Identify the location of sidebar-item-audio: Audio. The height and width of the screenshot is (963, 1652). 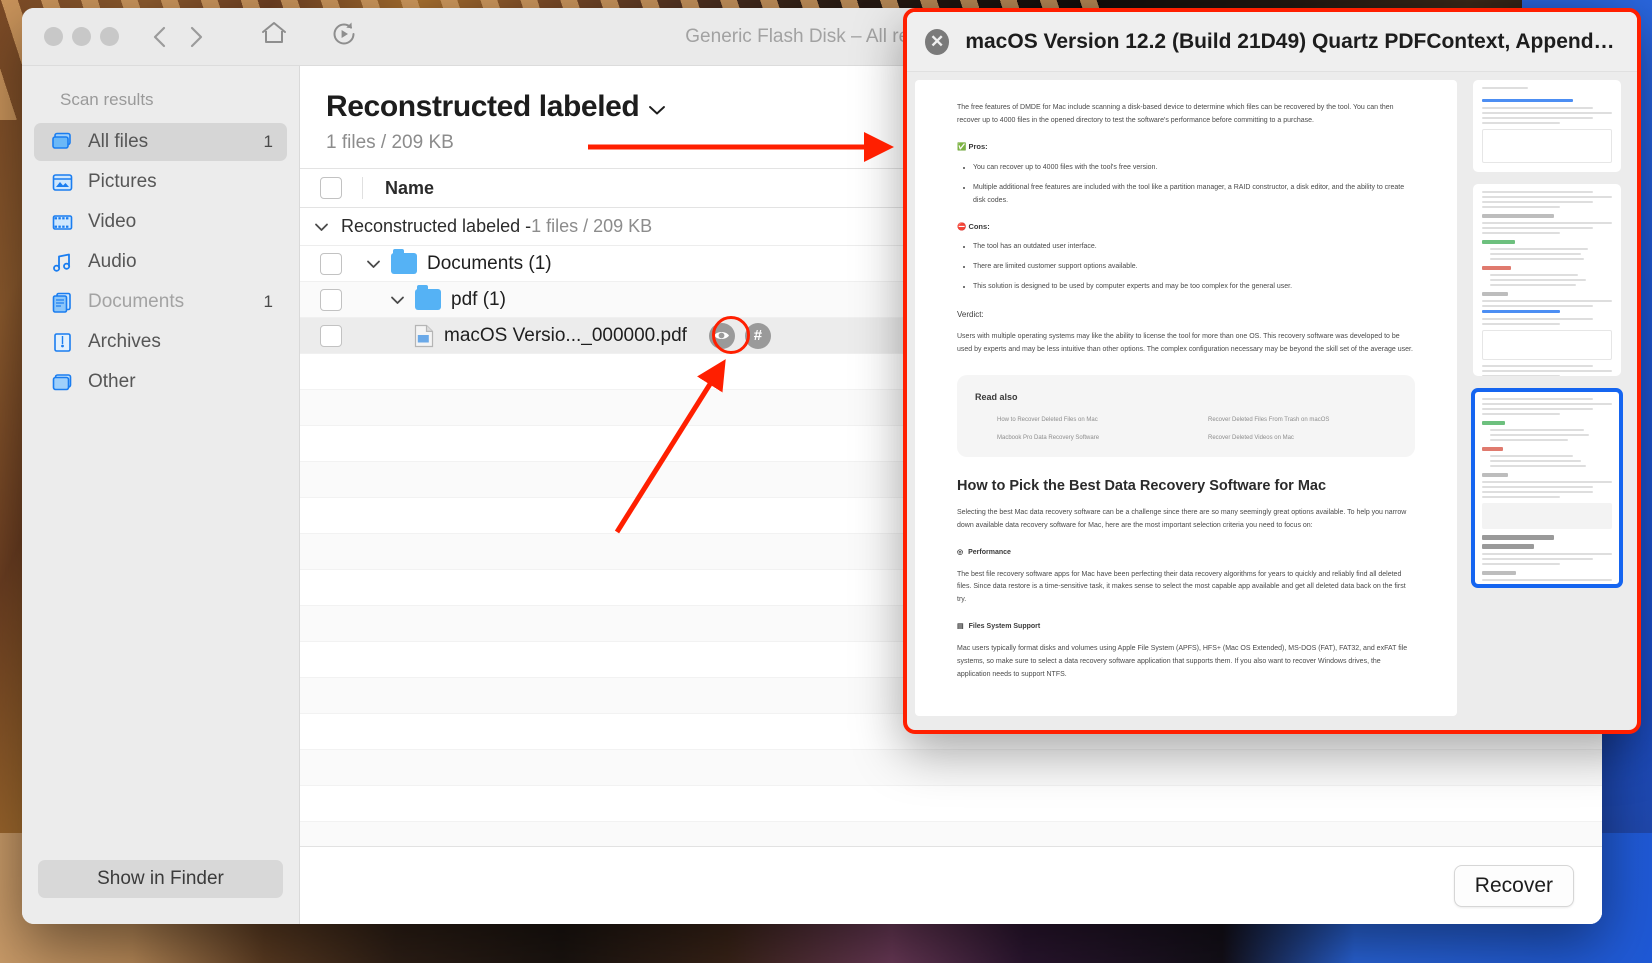
(160, 262).